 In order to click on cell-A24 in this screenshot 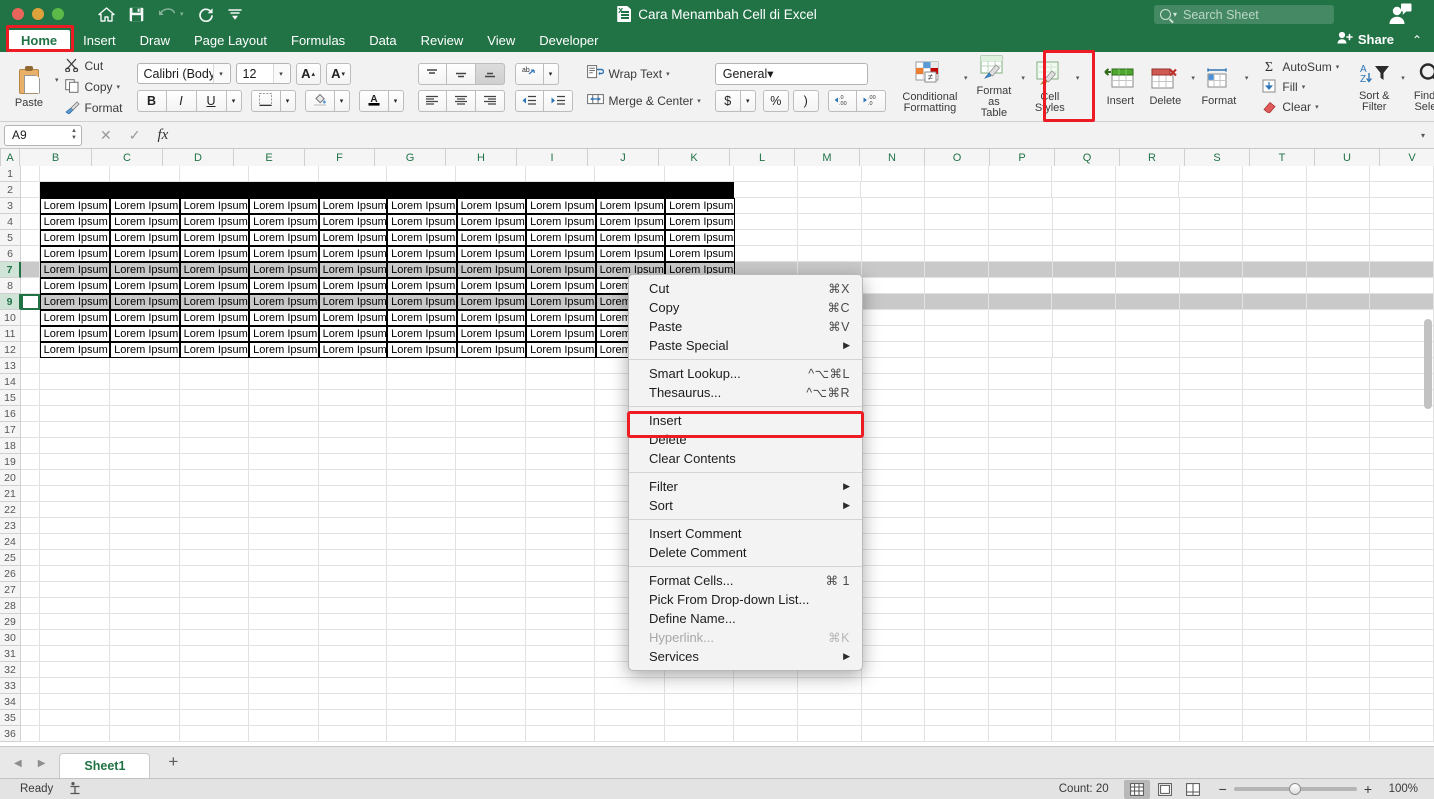, I will do `click(30, 542)`.